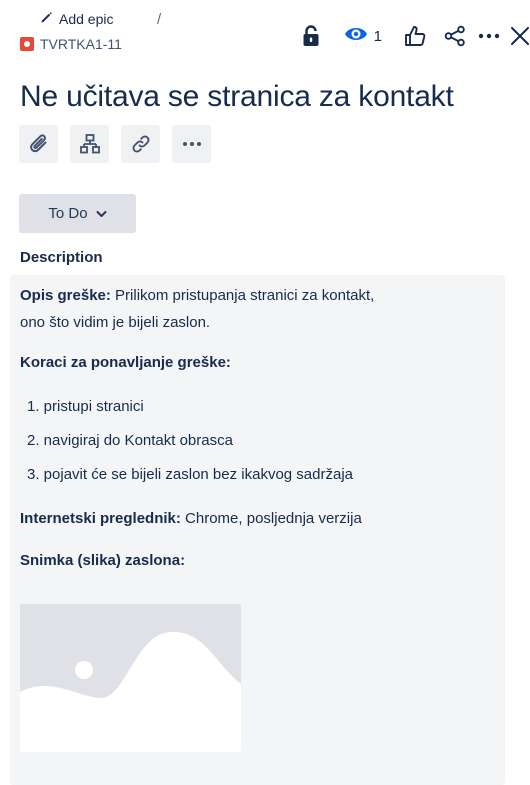 Image resolution: width=530 pixels, height=785 pixels. Describe the element at coordinates (311, 36) in the screenshot. I see `lock-icon` at that location.